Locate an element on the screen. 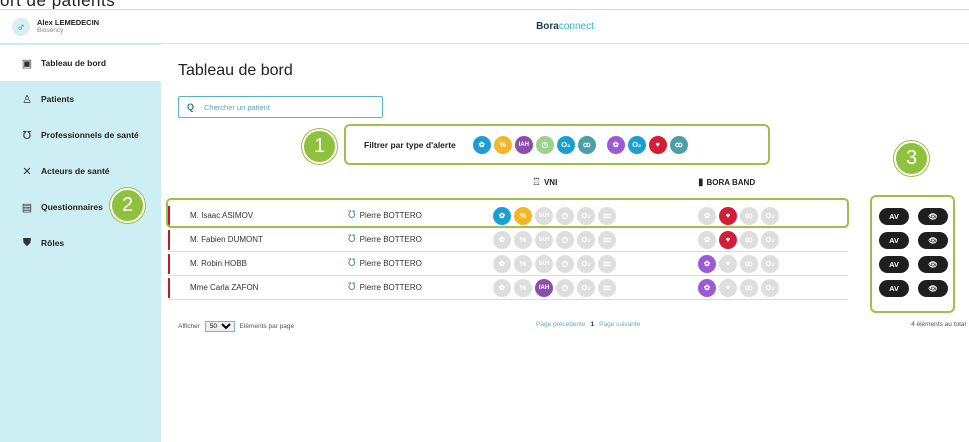  search-input is located at coordinates (284, 107).